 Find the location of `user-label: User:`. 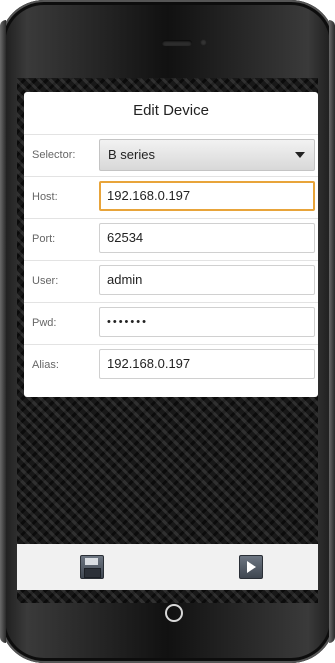

user-label: User: is located at coordinates (45, 281).